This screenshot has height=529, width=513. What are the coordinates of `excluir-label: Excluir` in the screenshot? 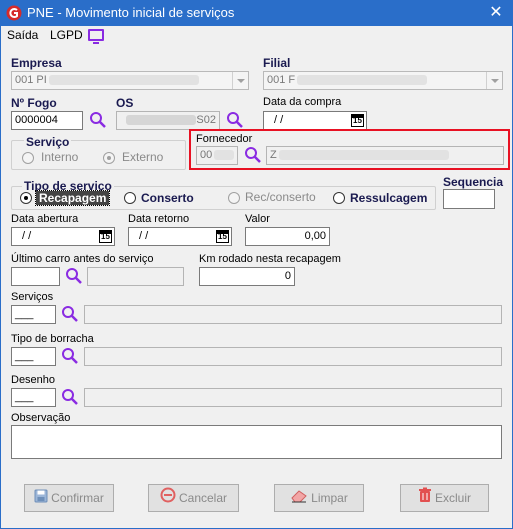 It's located at (452, 498).